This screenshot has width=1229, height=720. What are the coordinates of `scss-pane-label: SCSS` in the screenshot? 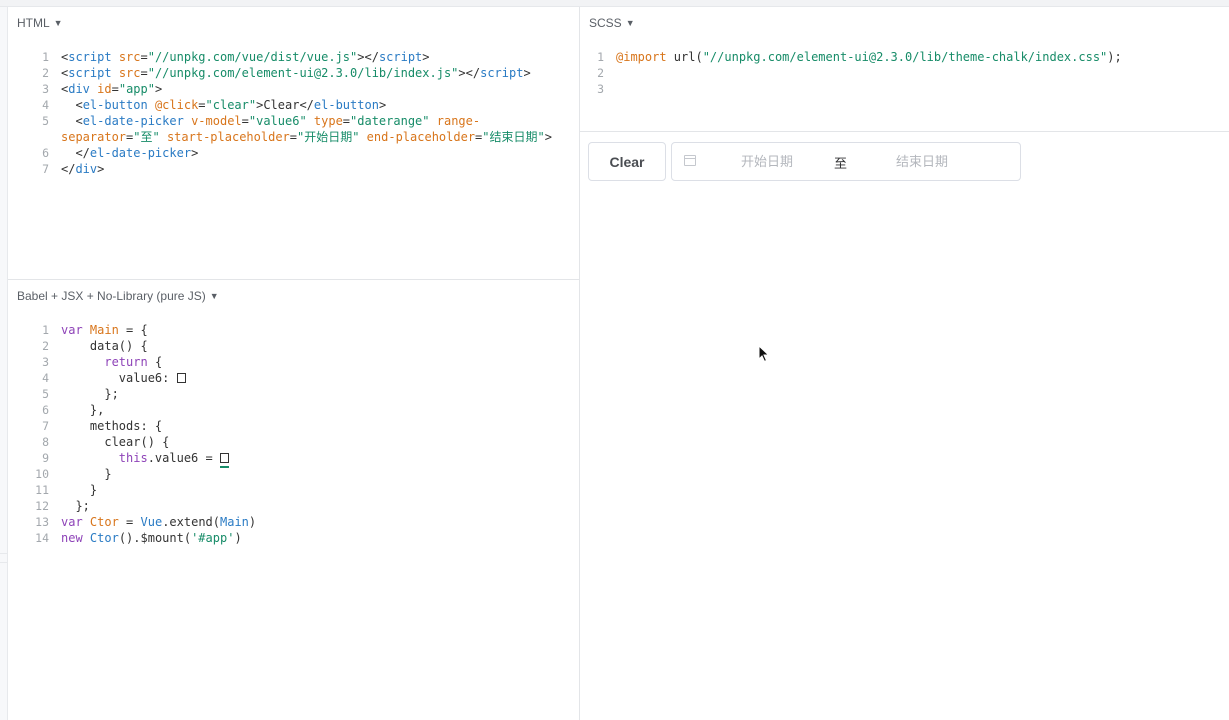 It's located at (605, 23).